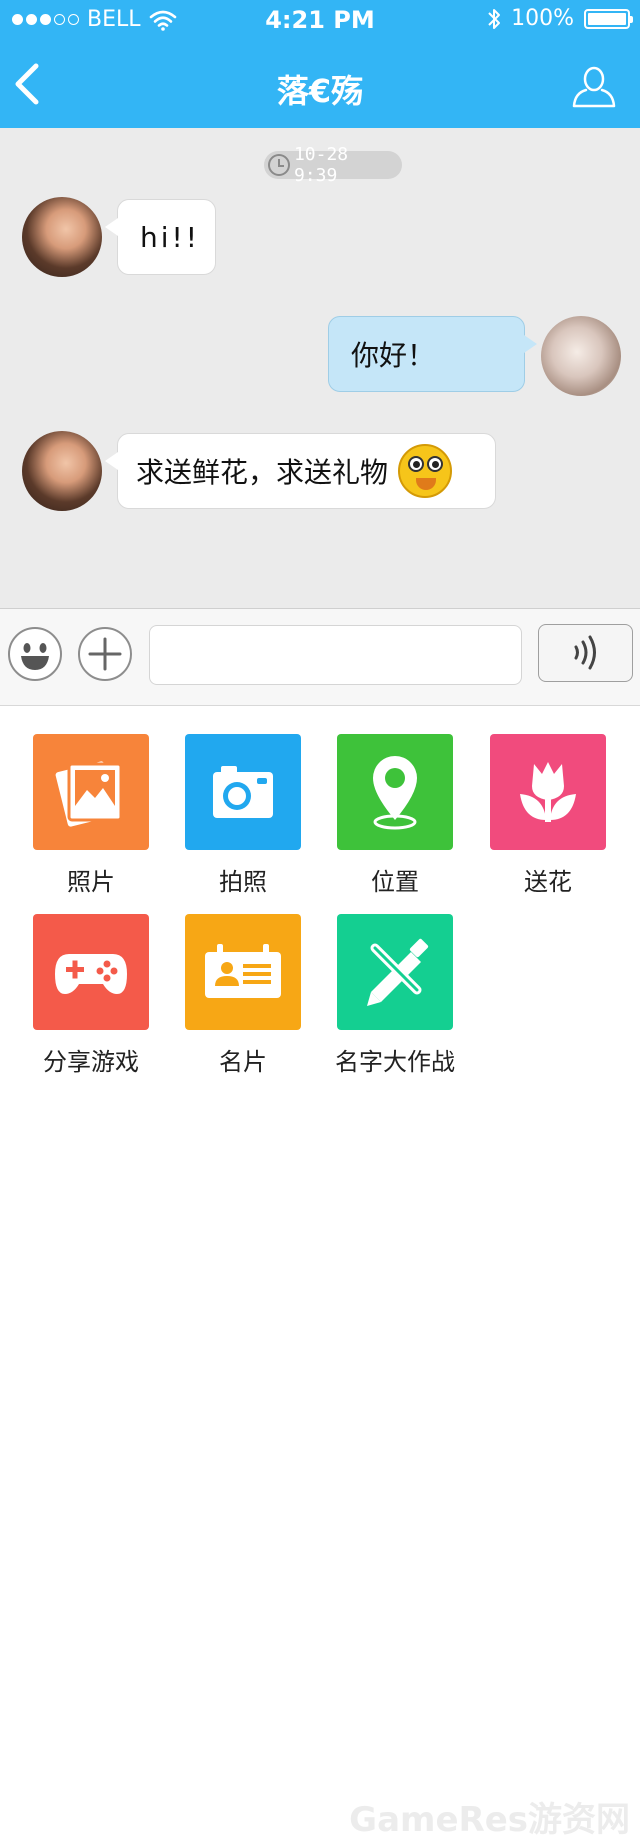 The height and width of the screenshot is (1841, 640). Describe the element at coordinates (170, 237) in the screenshot. I see `message-text: hi!!` at that location.